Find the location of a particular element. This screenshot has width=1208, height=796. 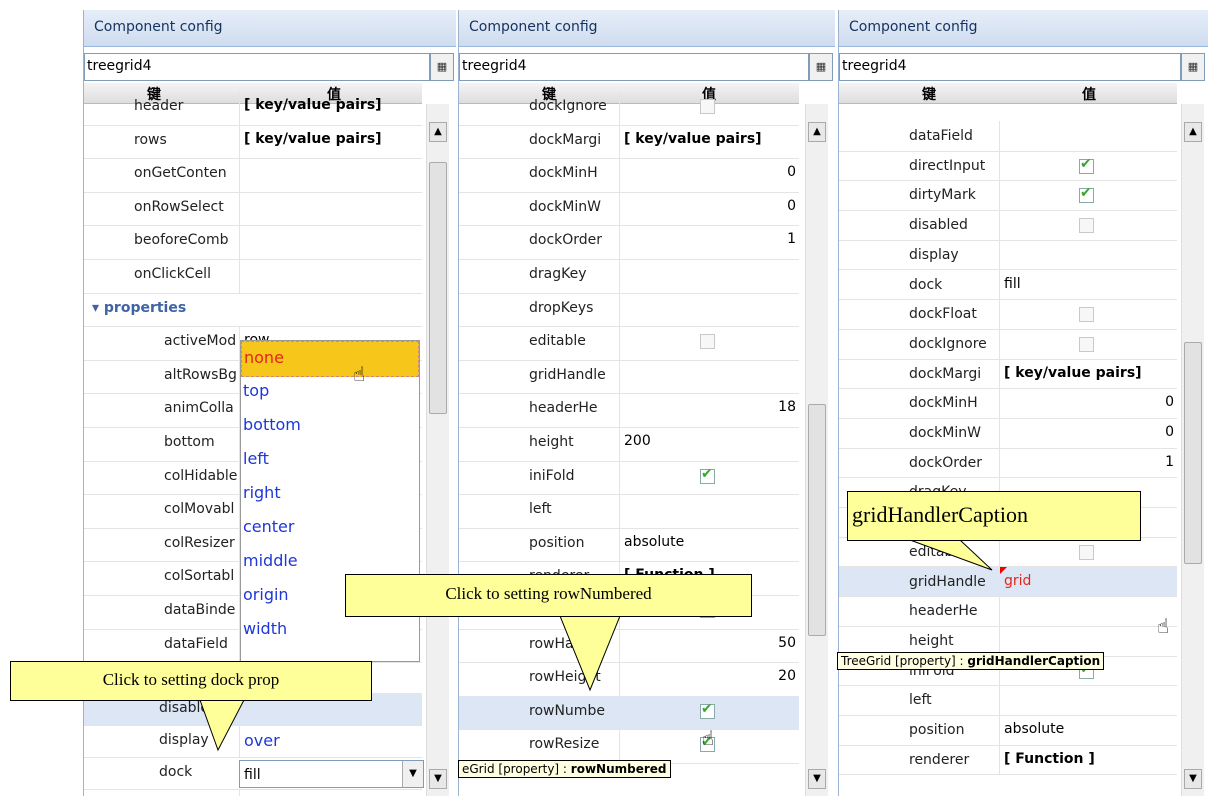

tooltip-gridhandler: TreeGrid [property] : gridHandlerCaption is located at coordinates (971, 661).